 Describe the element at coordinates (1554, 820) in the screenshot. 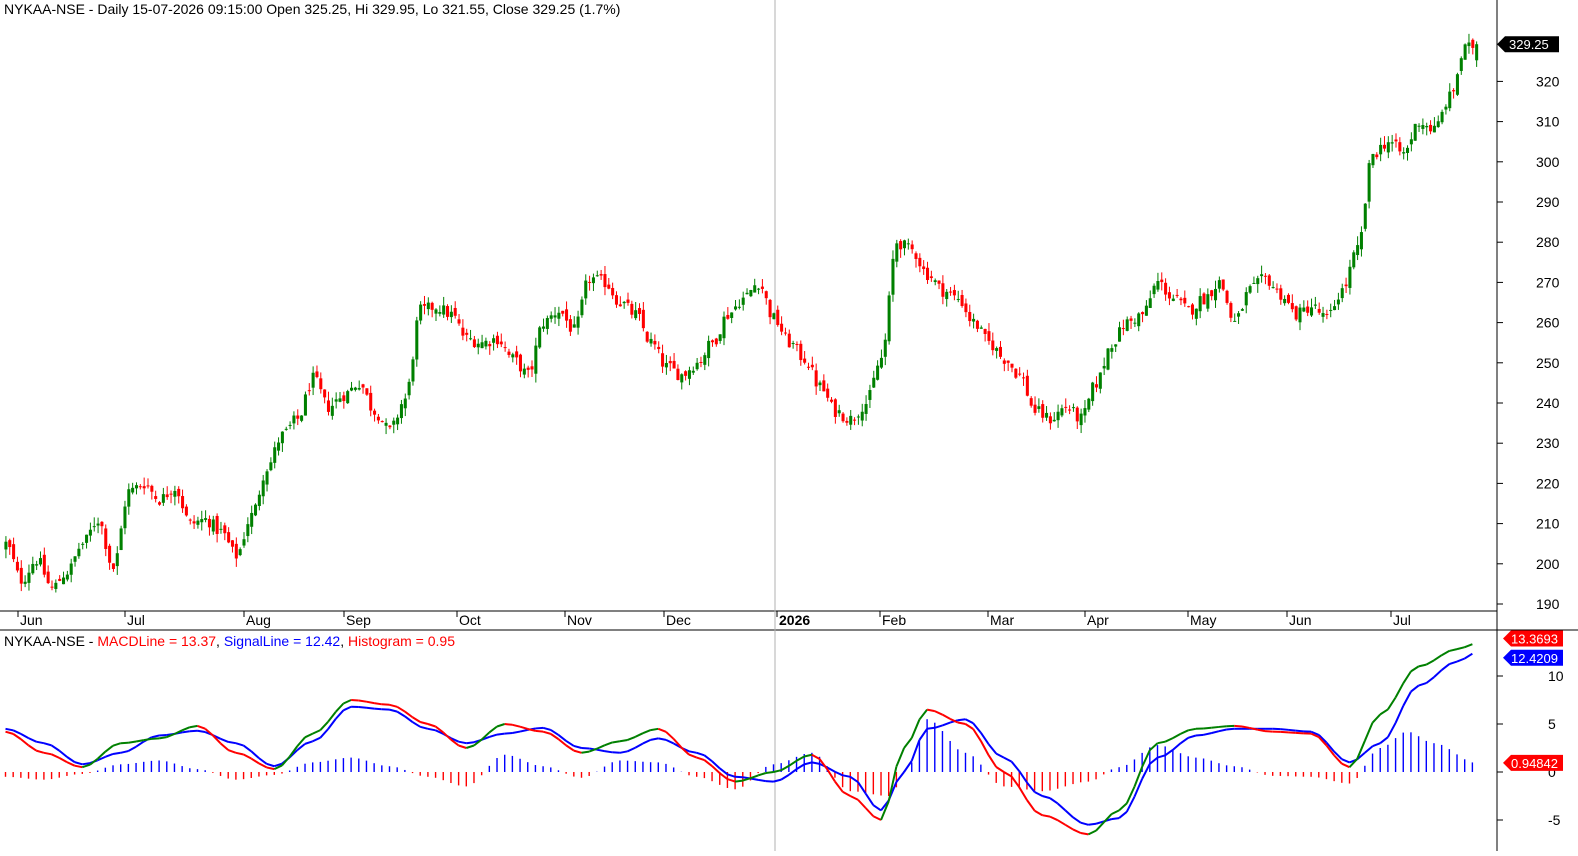

I see `macd-y-tick-label: -5` at that location.